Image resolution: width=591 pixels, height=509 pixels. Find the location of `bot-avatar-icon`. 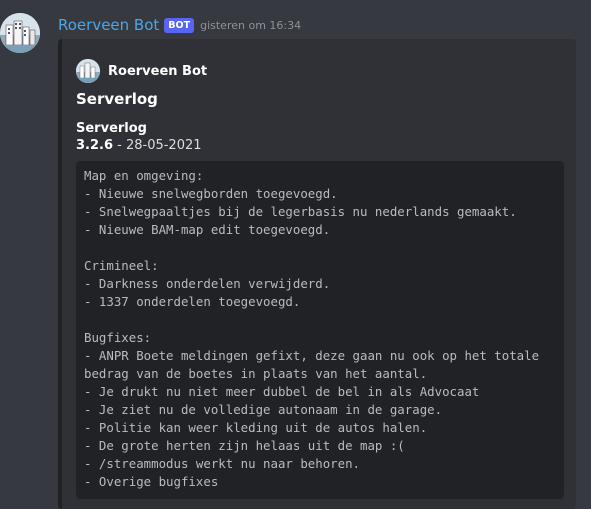

bot-avatar-icon is located at coordinates (20, 33).